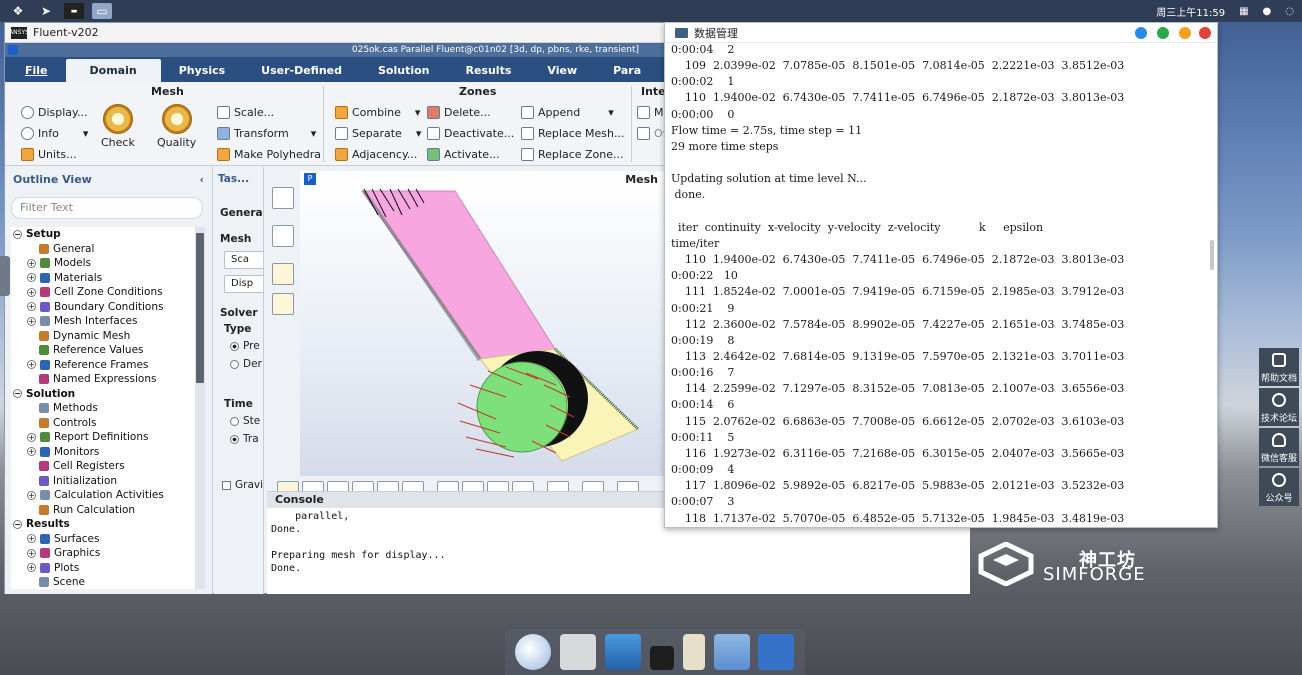 The height and width of the screenshot is (675, 1302). What do you see at coordinates (245, 346) in the screenshot?
I see `pressure-based-radio: Pre` at bounding box center [245, 346].